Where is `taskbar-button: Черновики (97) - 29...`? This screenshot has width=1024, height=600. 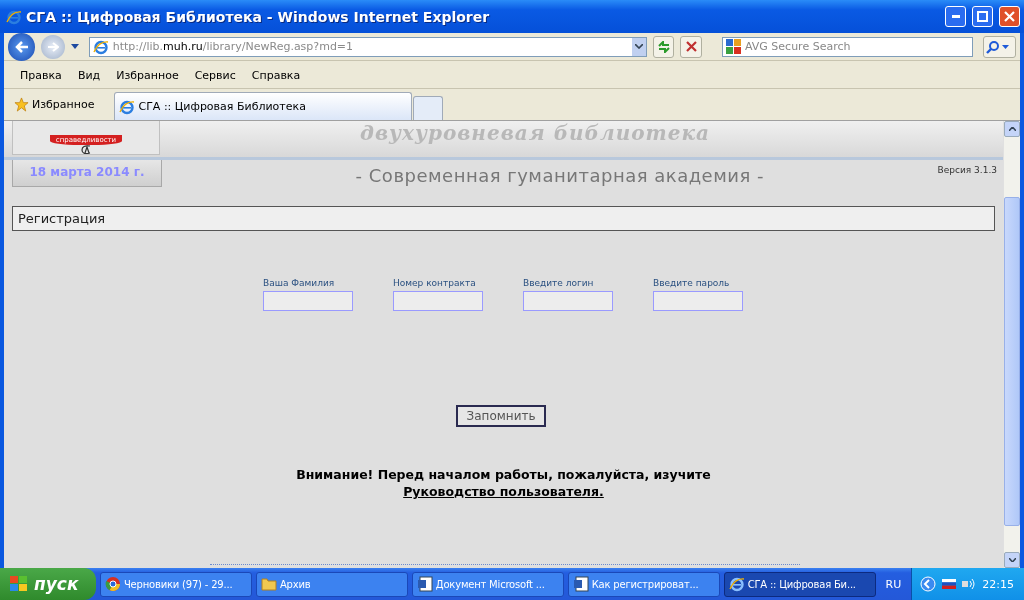
taskbar-button: Черновики (97) - 29... is located at coordinates (175, 584).